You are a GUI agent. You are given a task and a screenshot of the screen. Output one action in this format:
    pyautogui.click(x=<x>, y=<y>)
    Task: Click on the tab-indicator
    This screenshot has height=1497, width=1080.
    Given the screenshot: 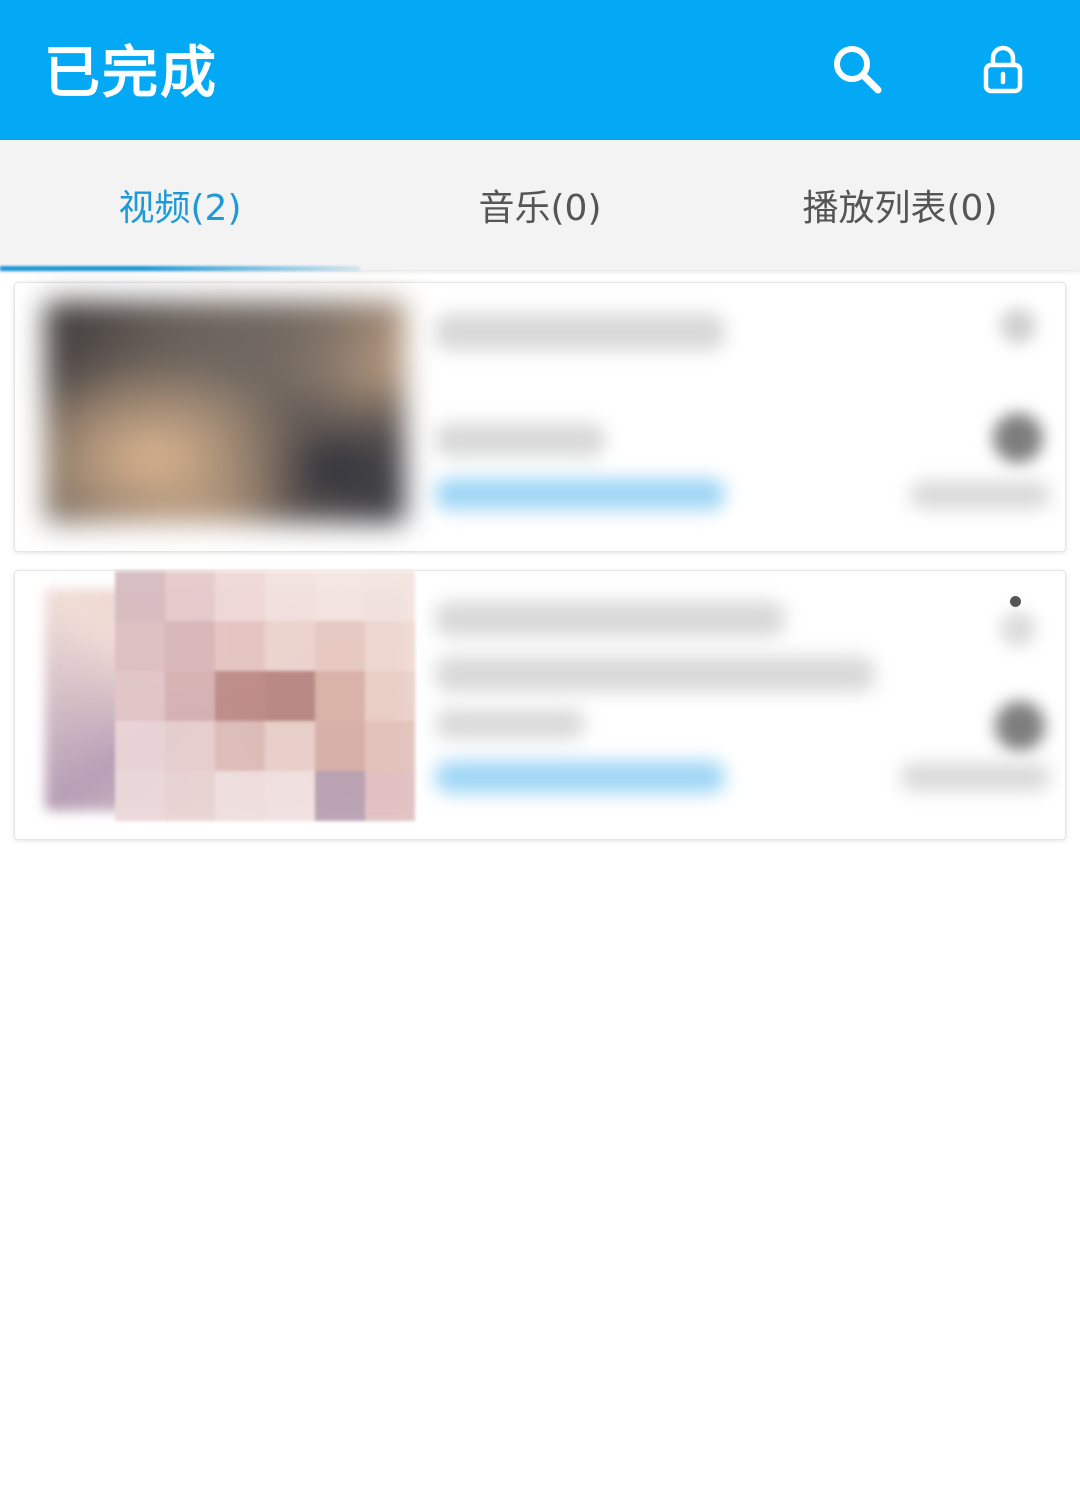 What is the action you would take?
    pyautogui.click(x=180, y=268)
    